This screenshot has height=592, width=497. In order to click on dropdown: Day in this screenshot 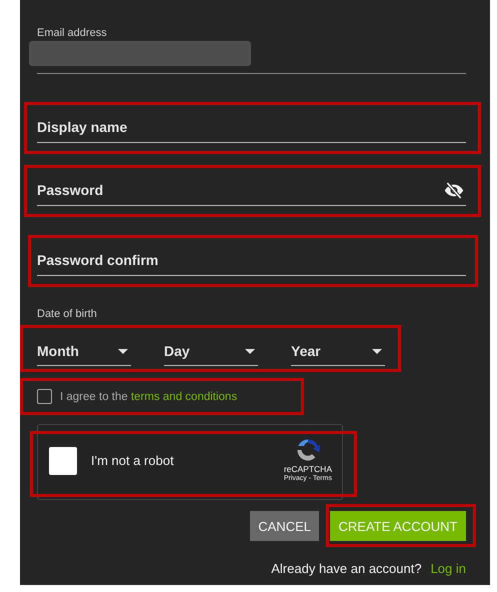, I will do `click(211, 352)`.